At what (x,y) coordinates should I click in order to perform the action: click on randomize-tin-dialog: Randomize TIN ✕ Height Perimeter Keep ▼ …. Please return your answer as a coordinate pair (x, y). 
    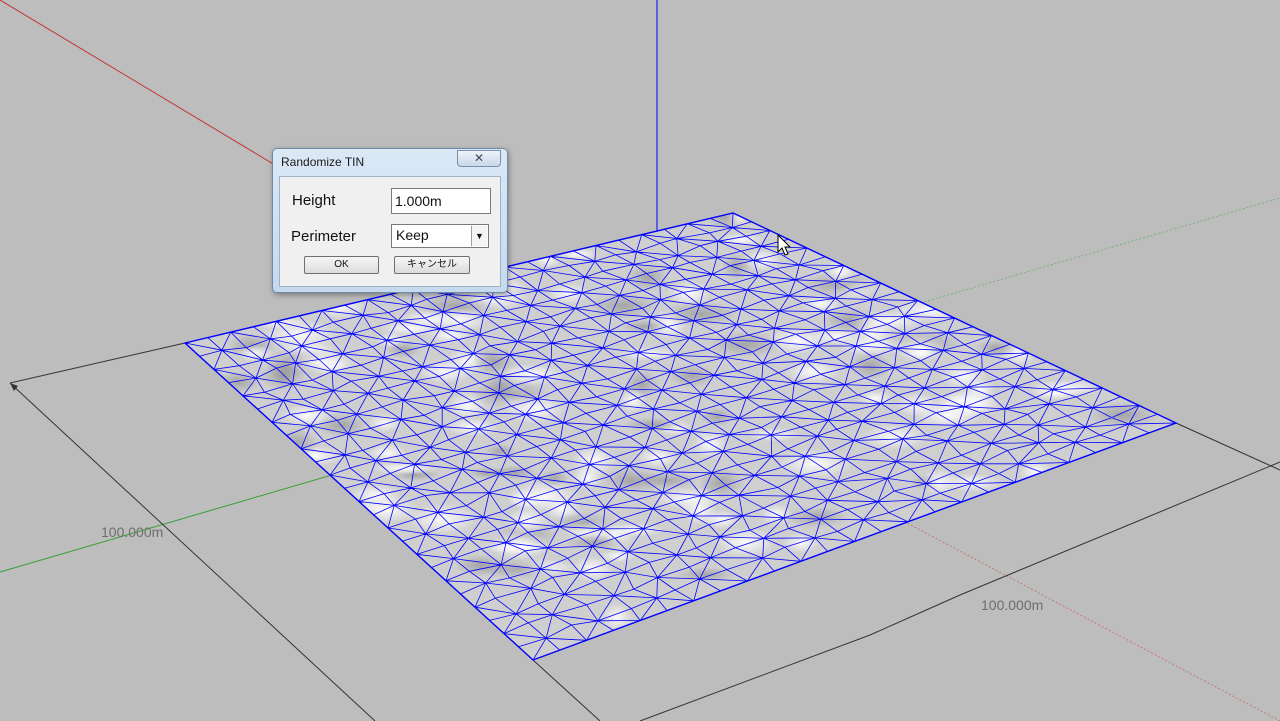
    Looking at the image, I should click on (390, 220).